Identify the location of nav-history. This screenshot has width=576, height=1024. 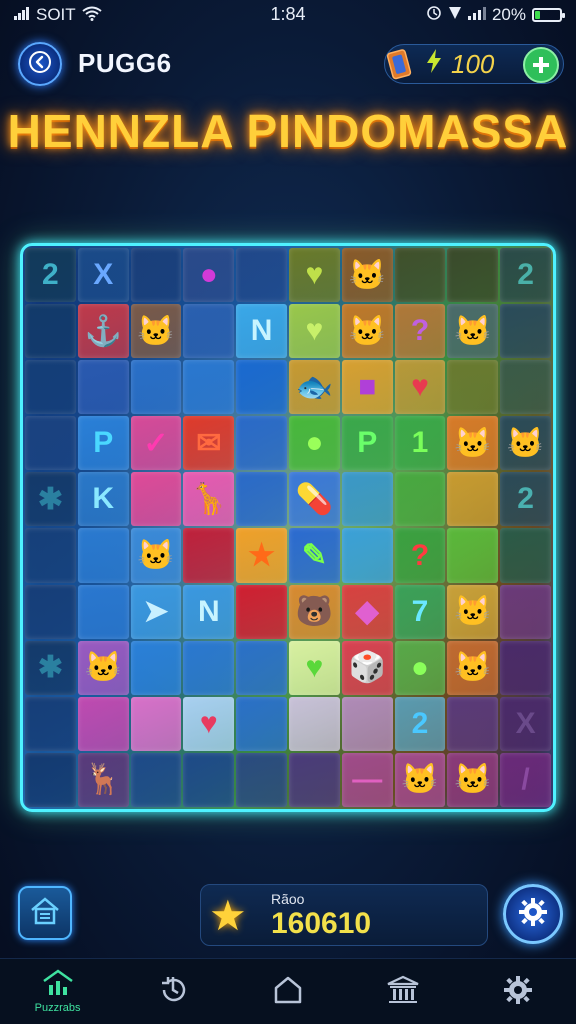
(173, 992).